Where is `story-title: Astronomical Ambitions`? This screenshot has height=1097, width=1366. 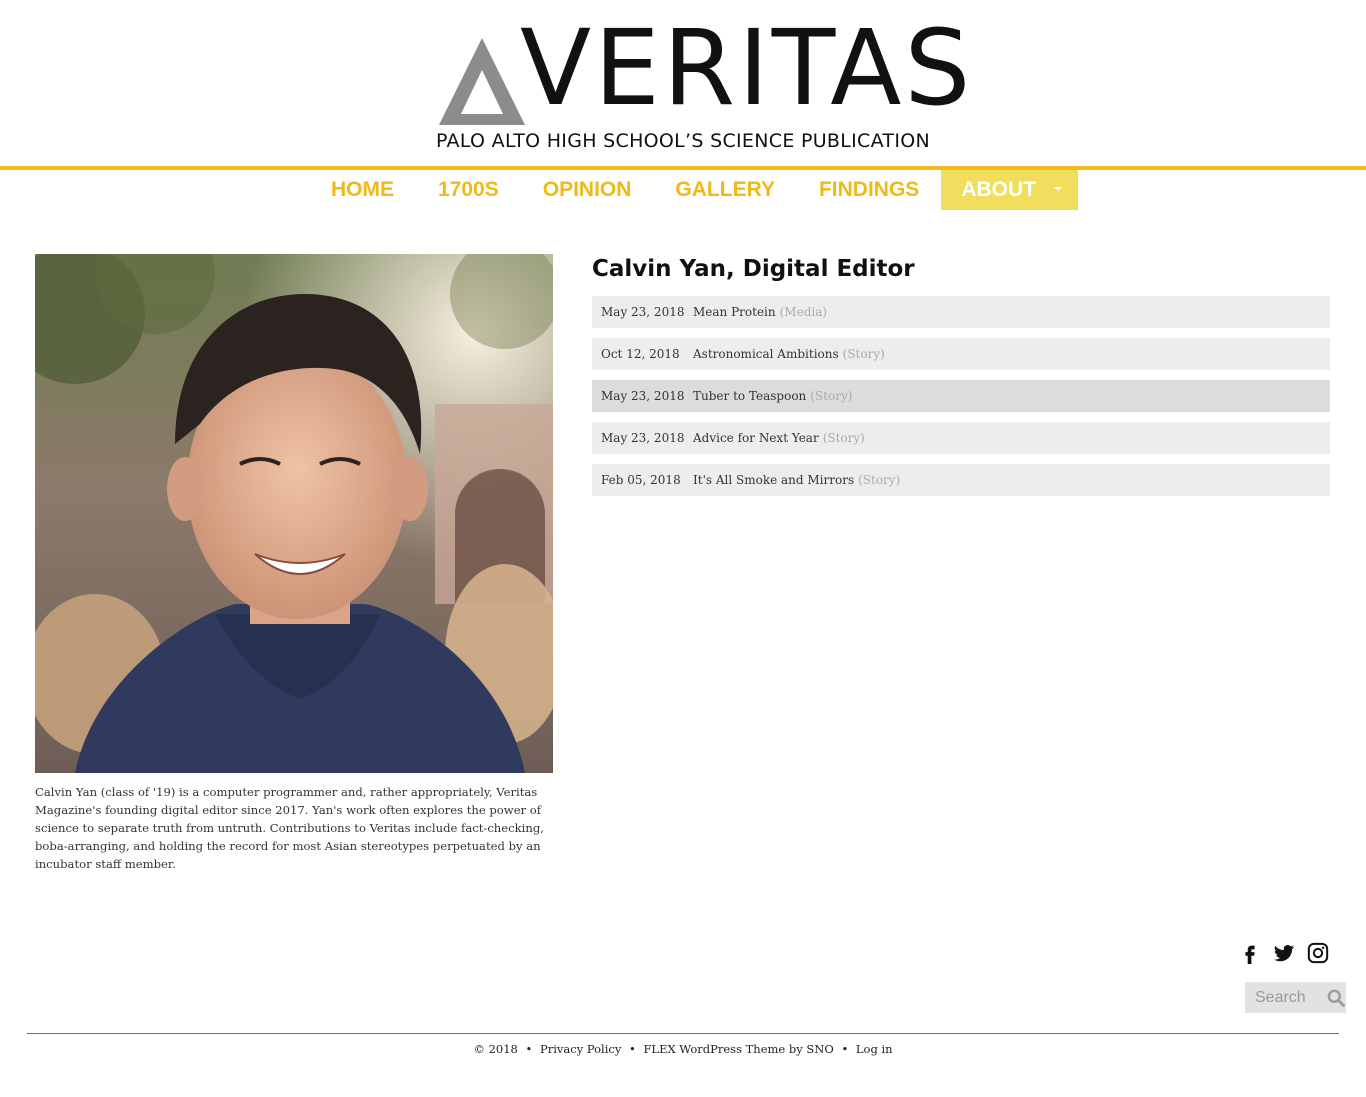 story-title: Astronomical Ambitions is located at coordinates (766, 354).